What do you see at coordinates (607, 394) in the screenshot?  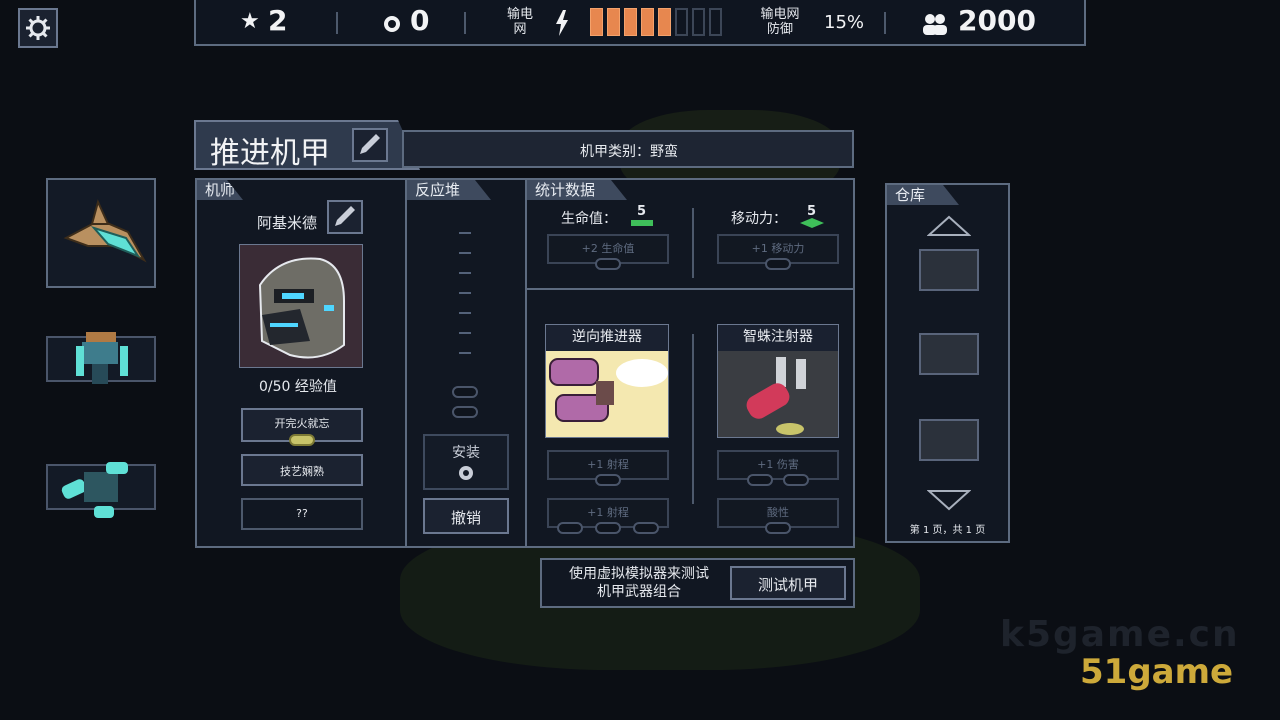 I see `thruster-weapon-image` at bounding box center [607, 394].